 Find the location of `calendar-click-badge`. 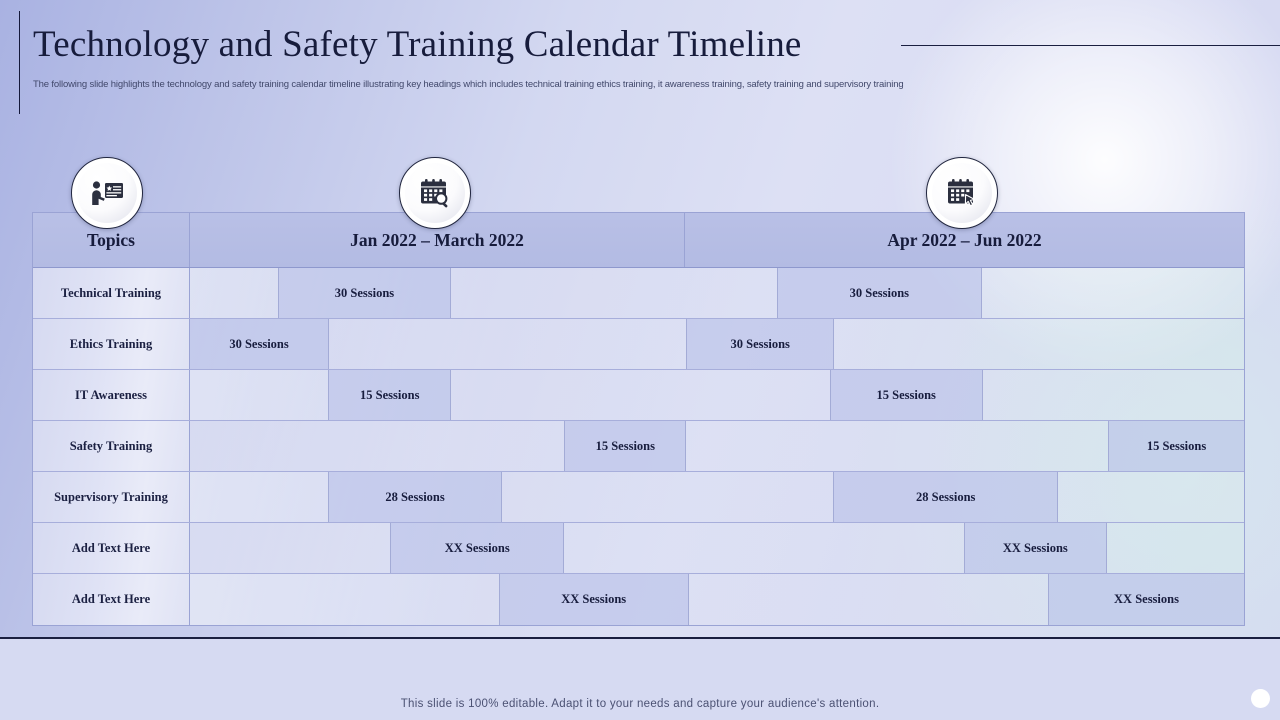

calendar-click-badge is located at coordinates (962, 193).